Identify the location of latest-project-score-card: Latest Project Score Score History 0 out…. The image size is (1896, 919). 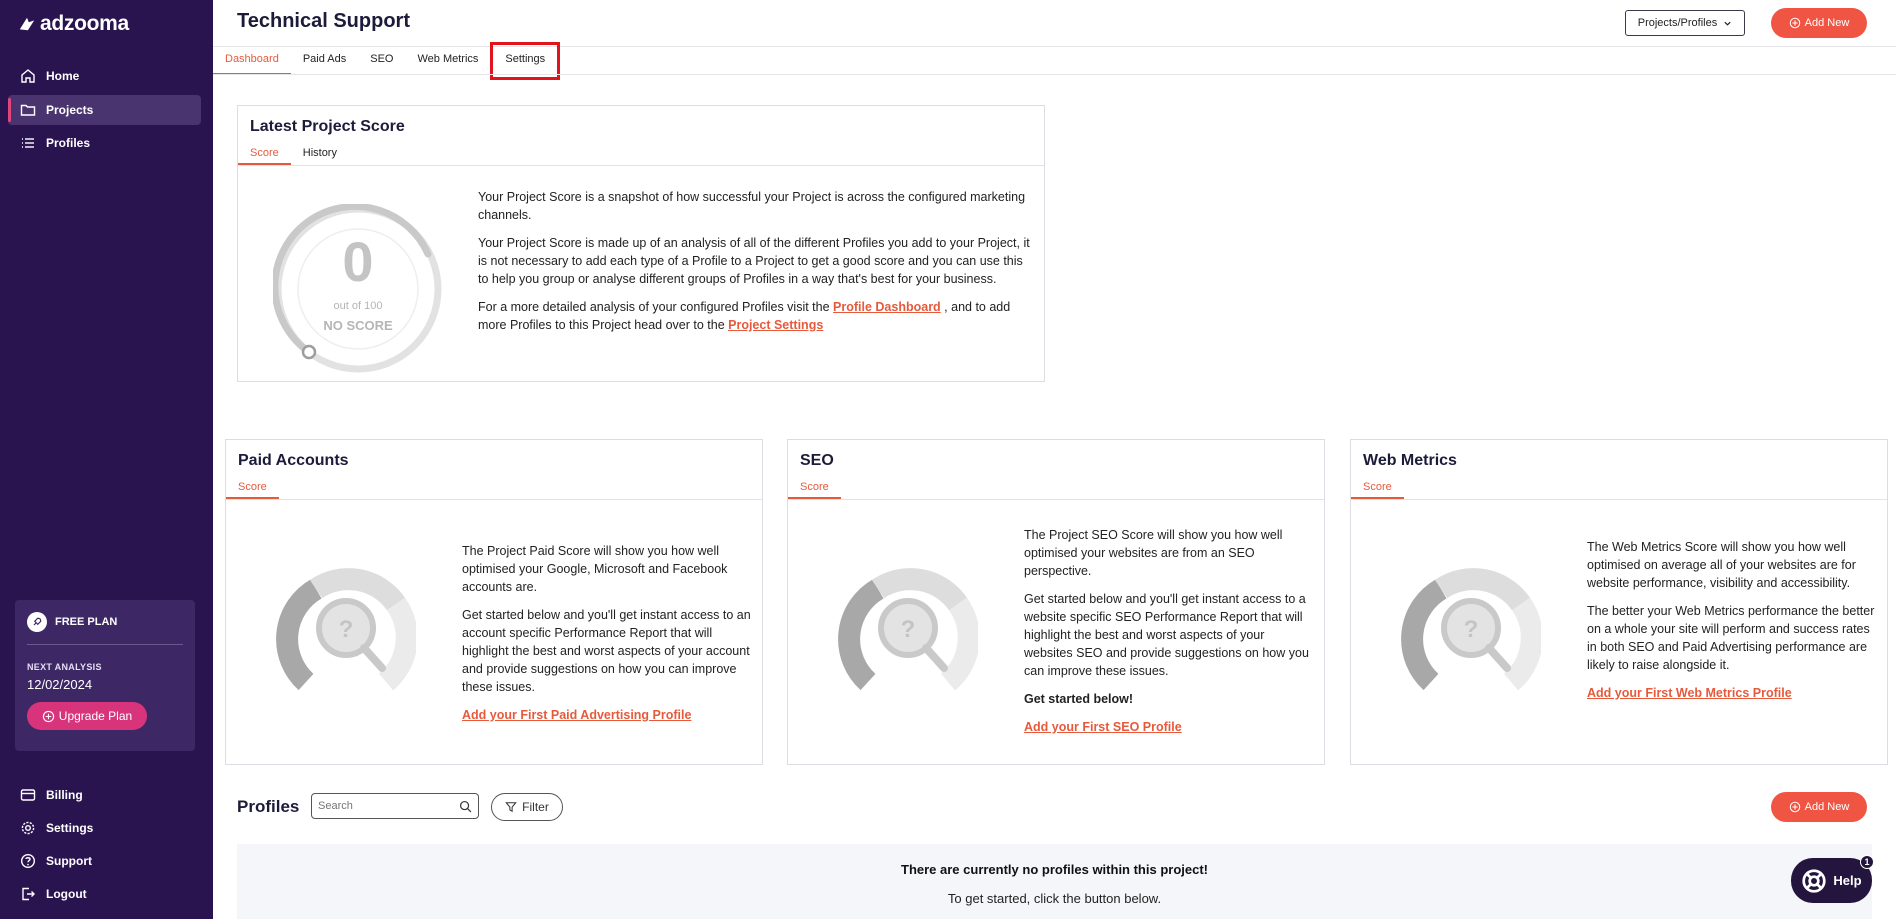
(641, 243).